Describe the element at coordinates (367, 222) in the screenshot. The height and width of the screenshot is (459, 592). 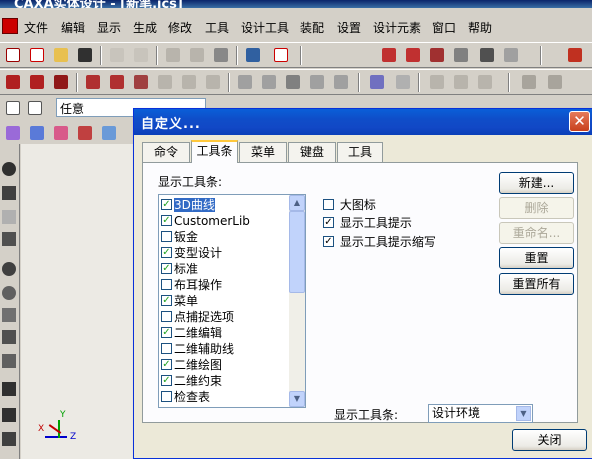
I see `show-tooltips-option: ✓ 显示工具提示` at that location.